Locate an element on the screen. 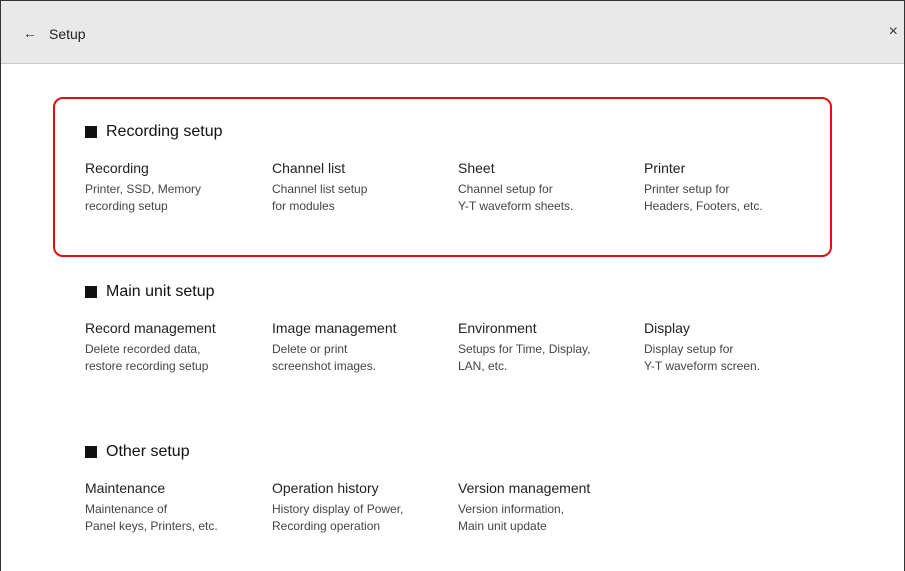 The width and height of the screenshot is (905, 571). item-name: Image management is located at coordinates (334, 328).